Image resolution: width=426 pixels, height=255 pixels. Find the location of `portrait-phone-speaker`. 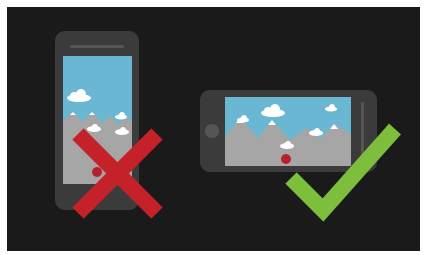

portrait-phone-speaker is located at coordinates (97, 46).